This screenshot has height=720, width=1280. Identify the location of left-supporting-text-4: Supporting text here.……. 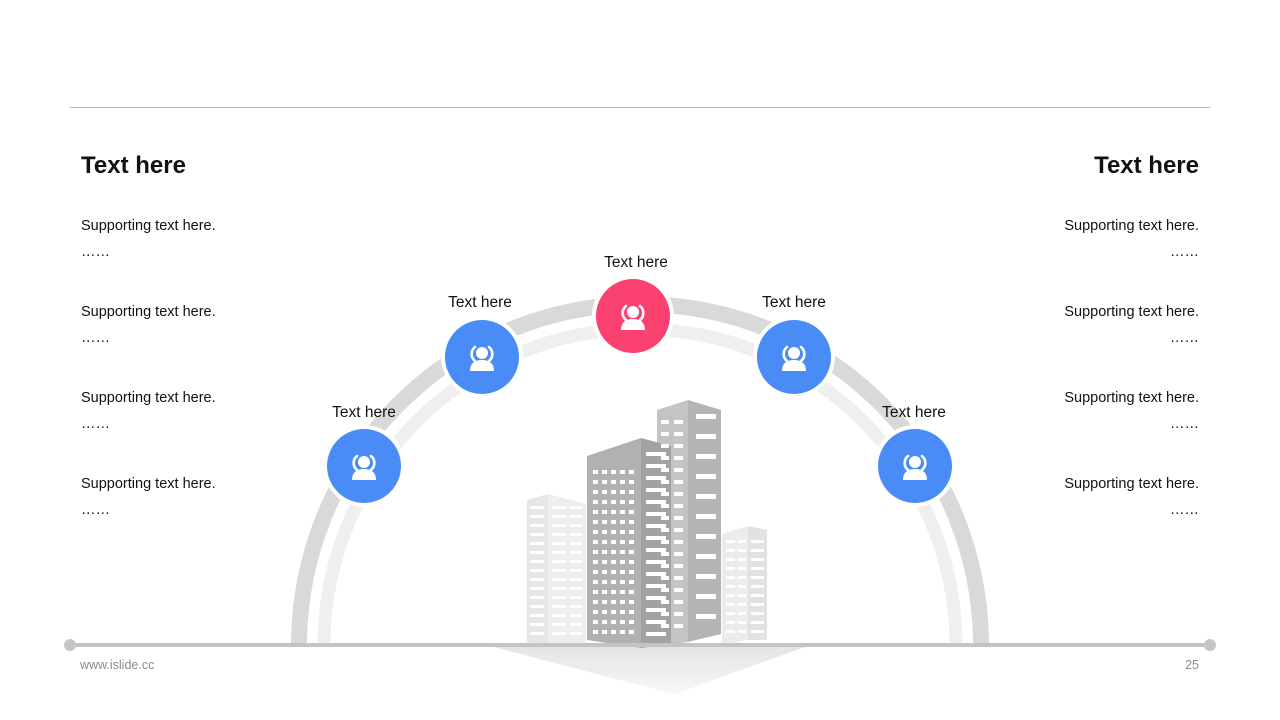
(148, 497).